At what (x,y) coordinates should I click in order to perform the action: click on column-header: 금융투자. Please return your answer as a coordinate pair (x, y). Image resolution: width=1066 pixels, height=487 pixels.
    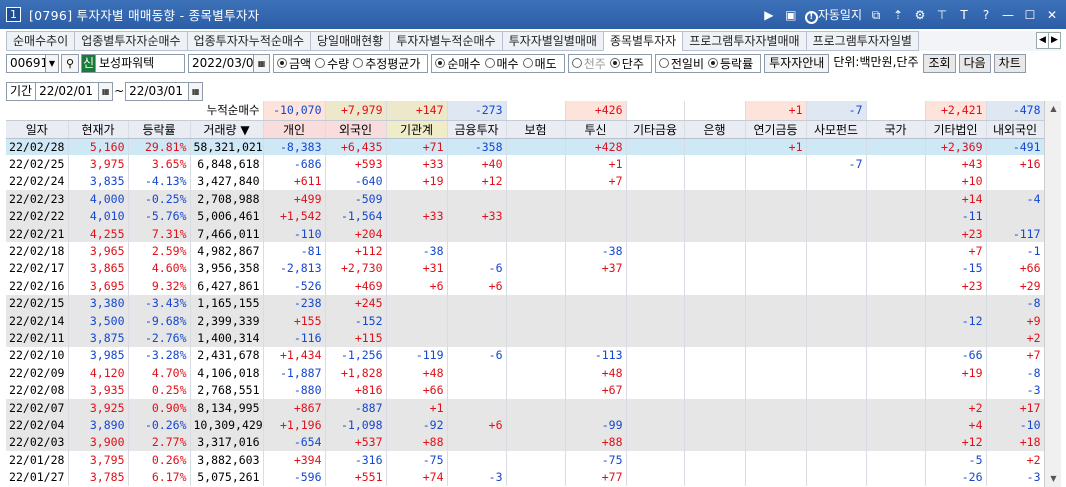
    Looking at the image, I should click on (477, 129).